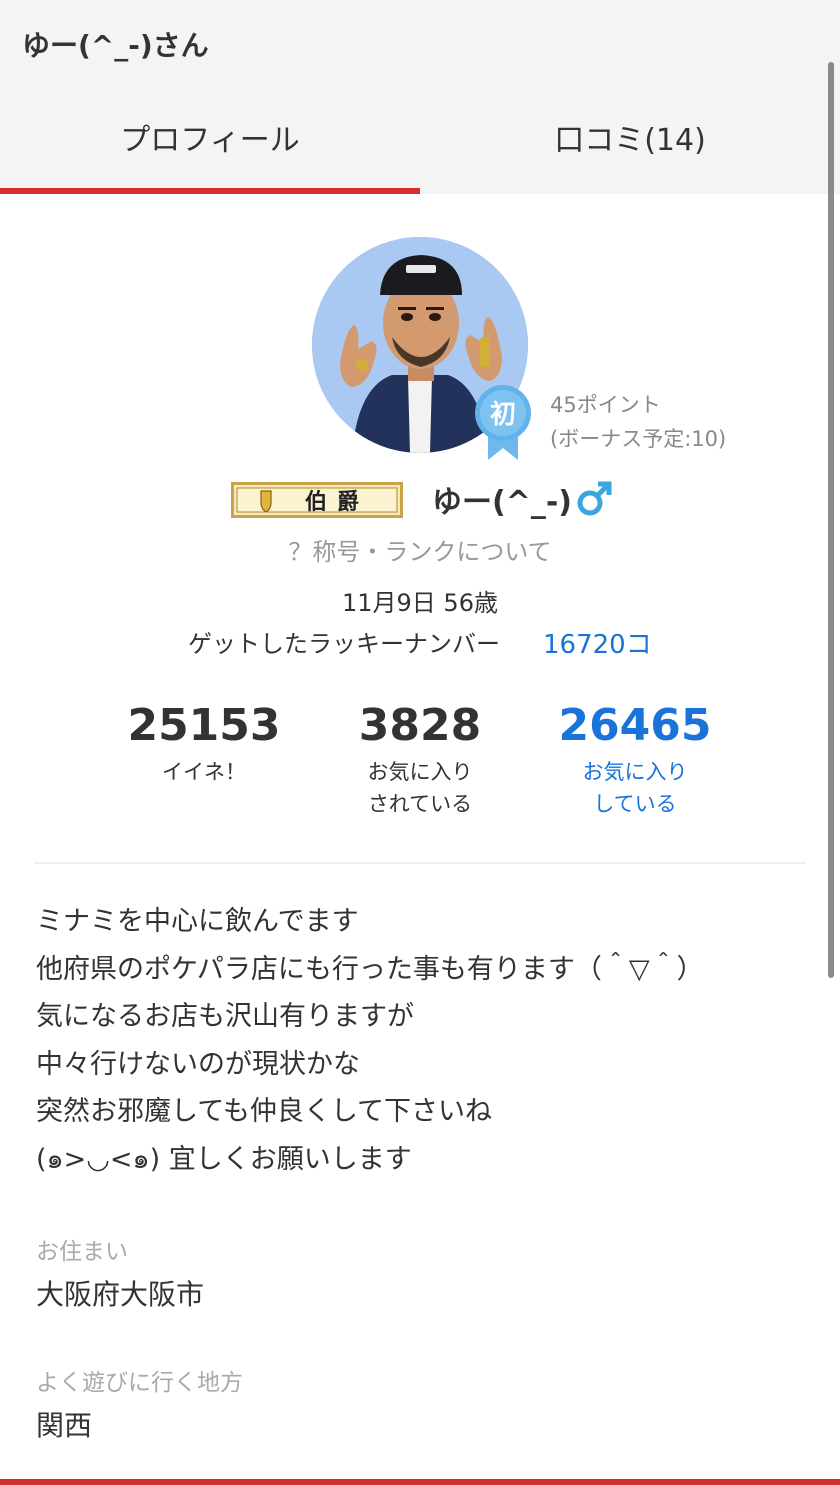 Image resolution: width=840 pixels, height=1485 pixels. Describe the element at coordinates (344, 644) in the screenshot. I see `lucky-number-label: ゲットしたラッキーナンバー` at that location.